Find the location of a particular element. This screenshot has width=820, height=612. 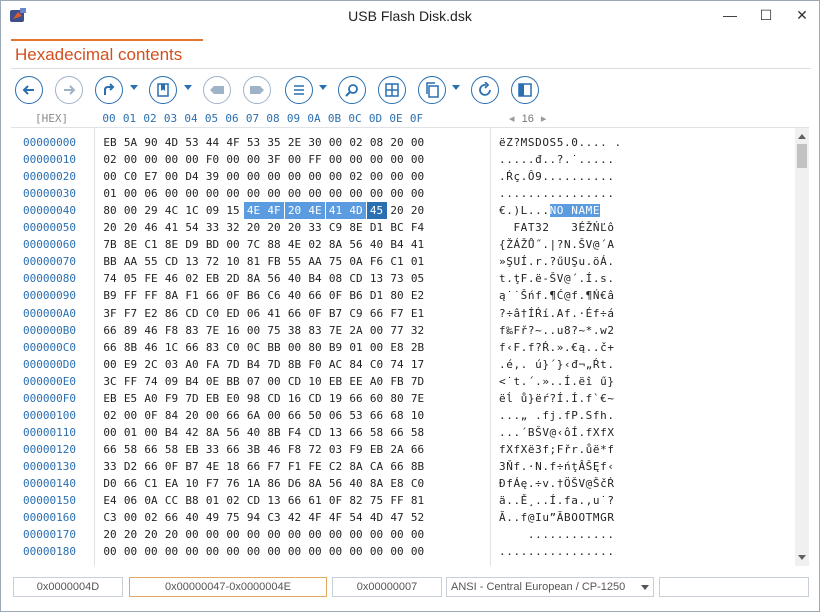

hex-byte: 1C is located at coordinates (192, 210).